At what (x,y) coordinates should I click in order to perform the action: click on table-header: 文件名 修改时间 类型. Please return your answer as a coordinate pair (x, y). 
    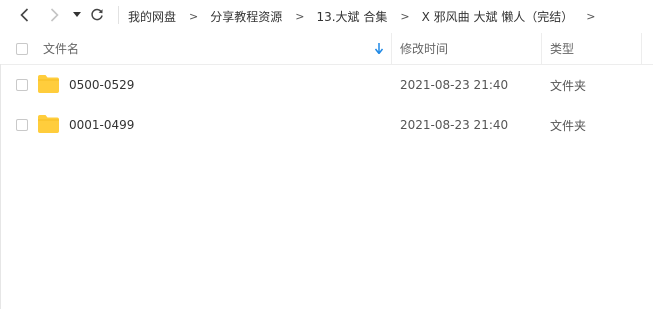
    Looking at the image, I should click on (326, 49).